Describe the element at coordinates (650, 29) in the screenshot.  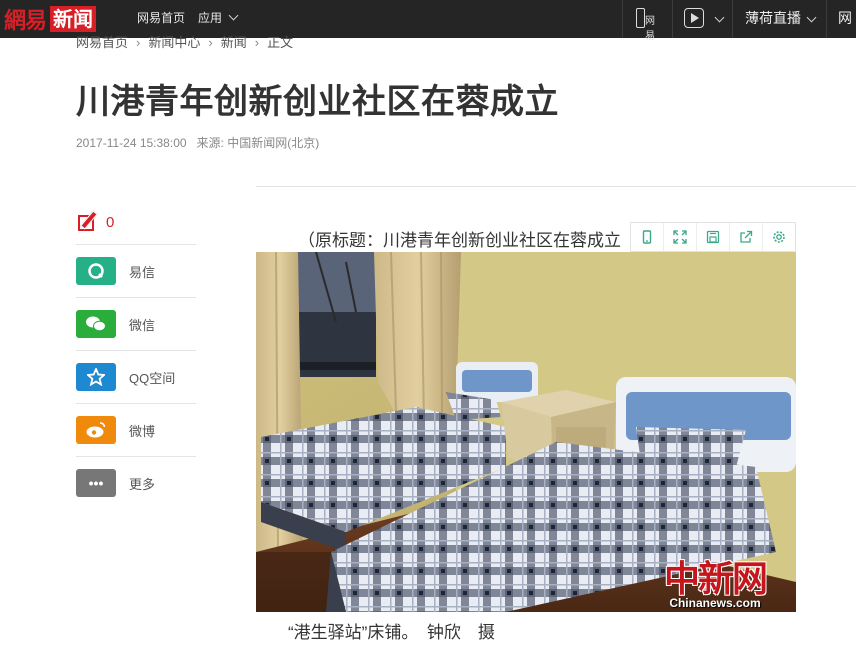
I see `mobile-app-label: 网易` at that location.